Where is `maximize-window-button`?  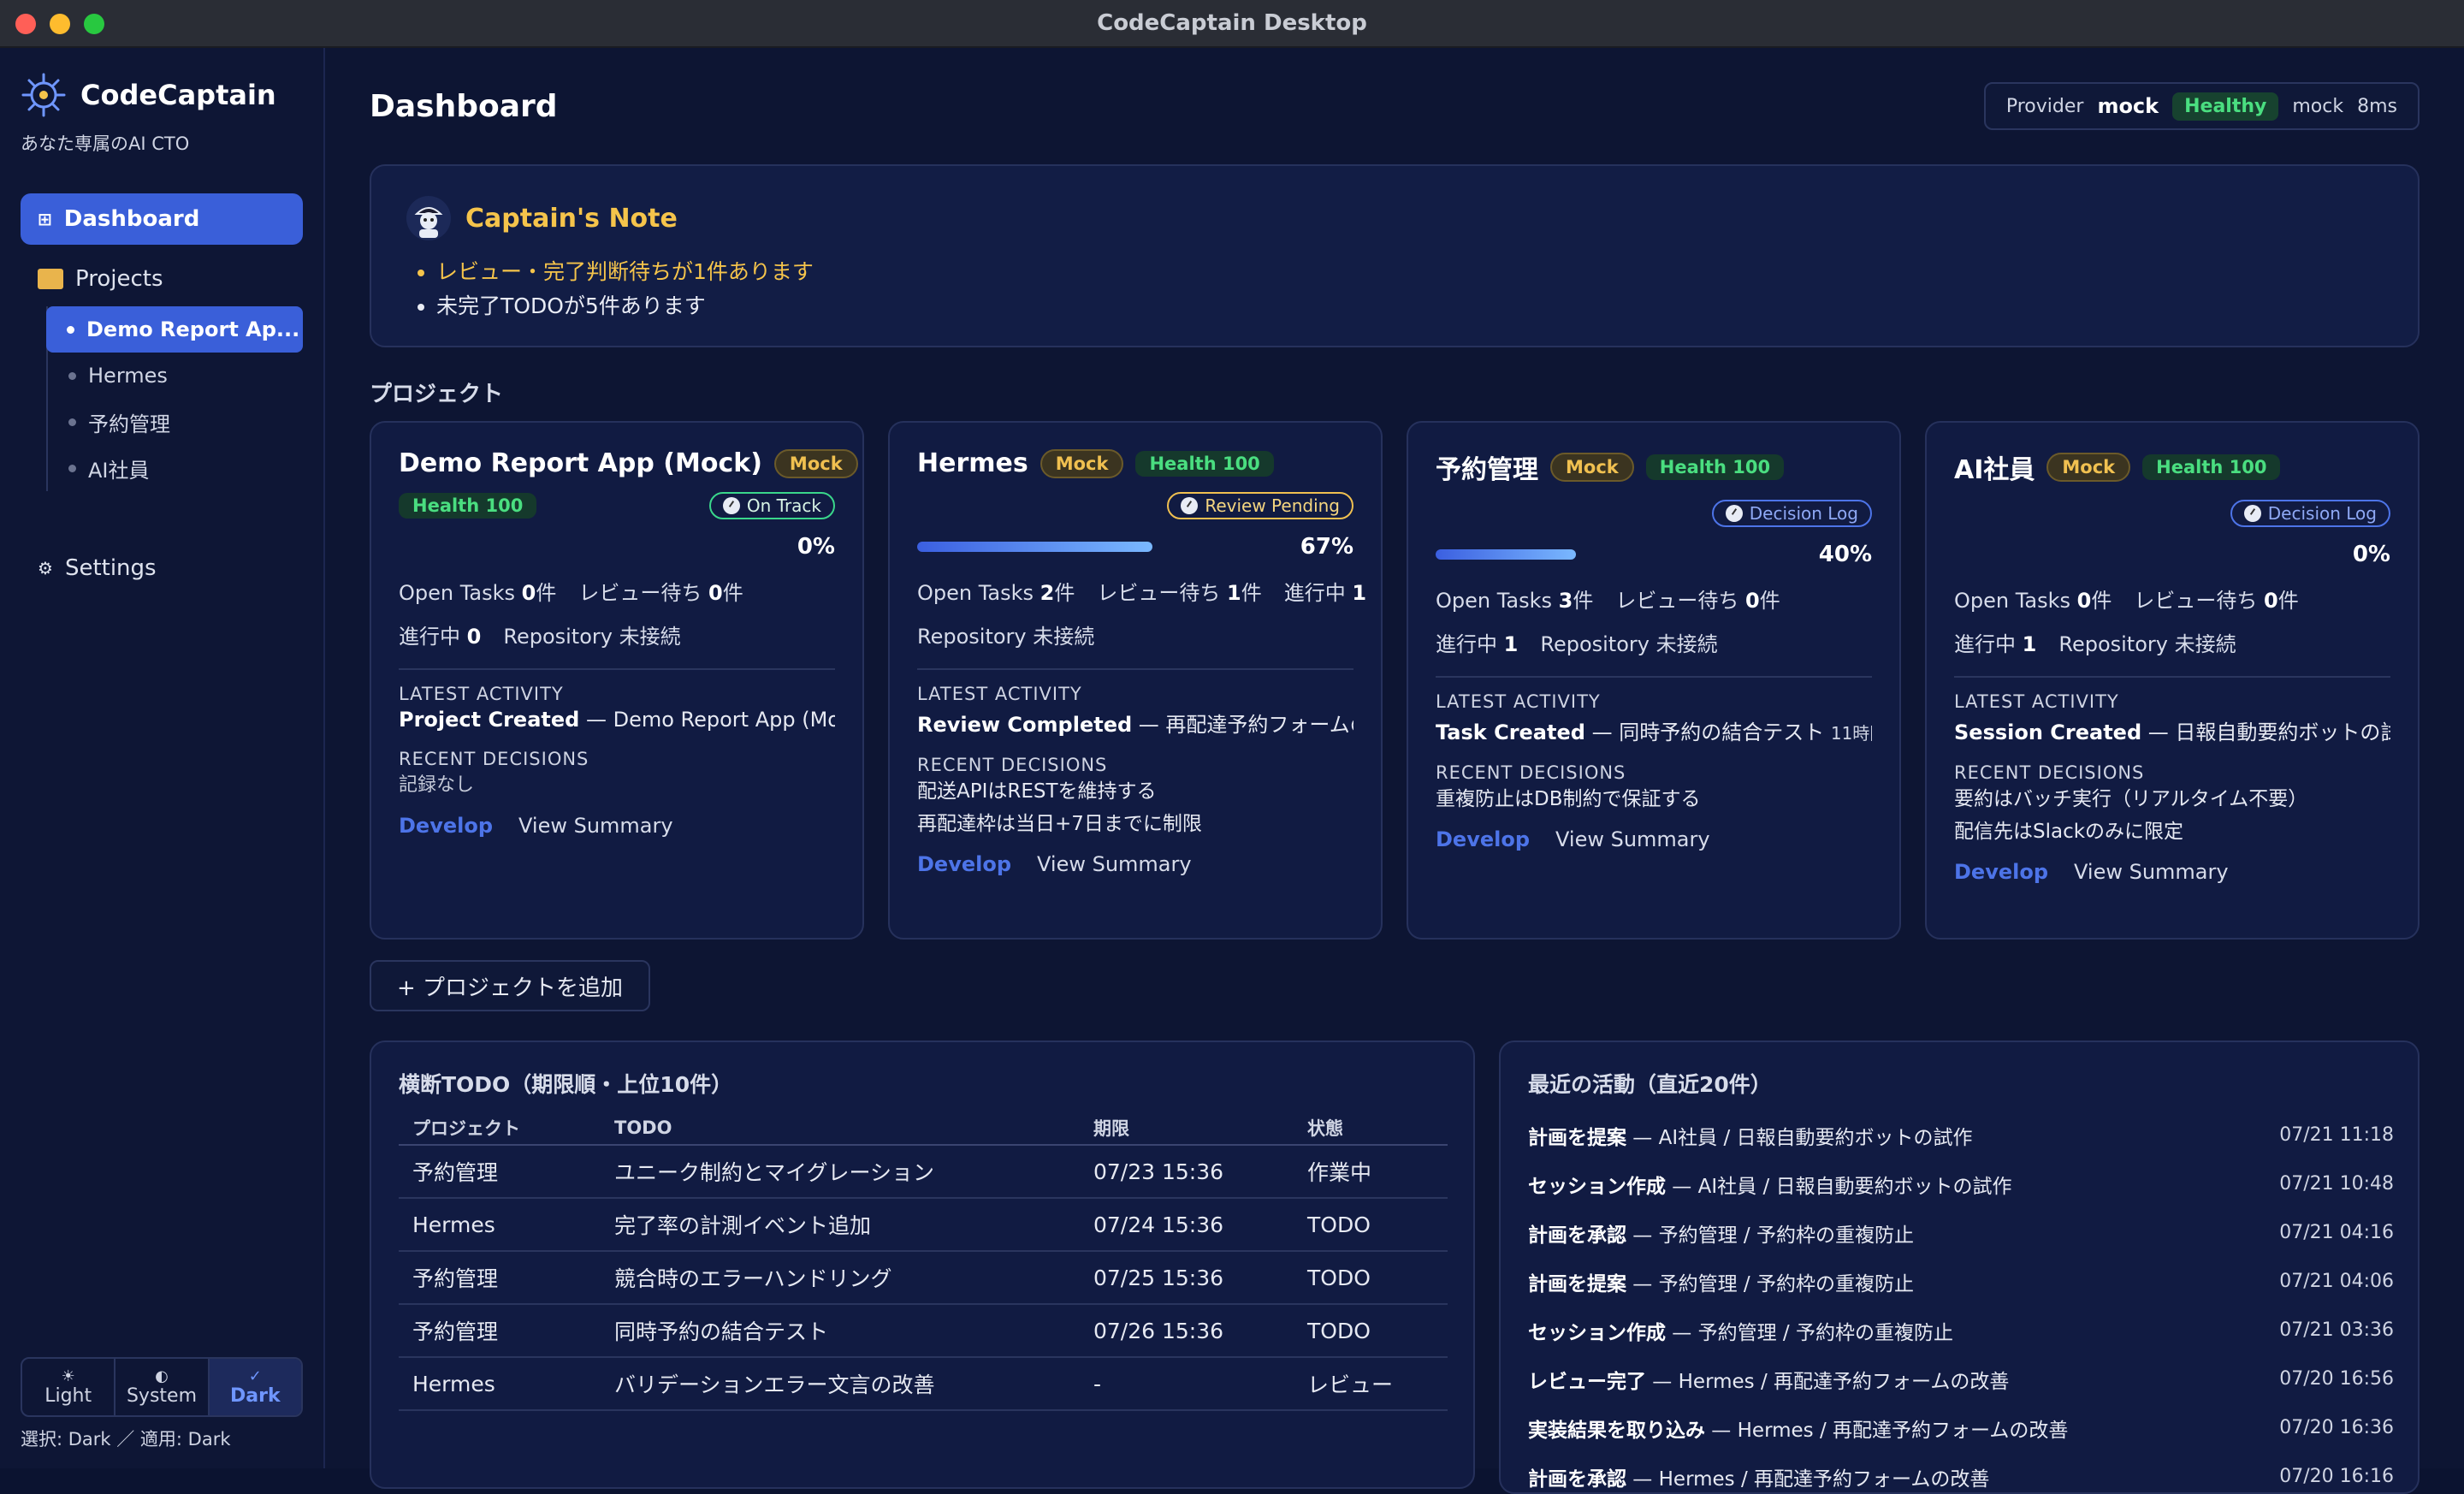 maximize-window-button is located at coordinates (94, 24).